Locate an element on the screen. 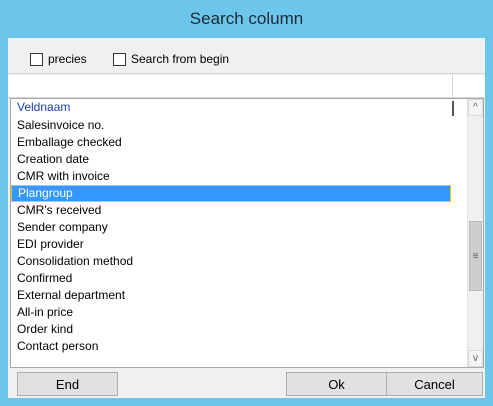 This screenshot has width=493, height=406. chevron-up-icon: ^ is located at coordinates (475, 107).